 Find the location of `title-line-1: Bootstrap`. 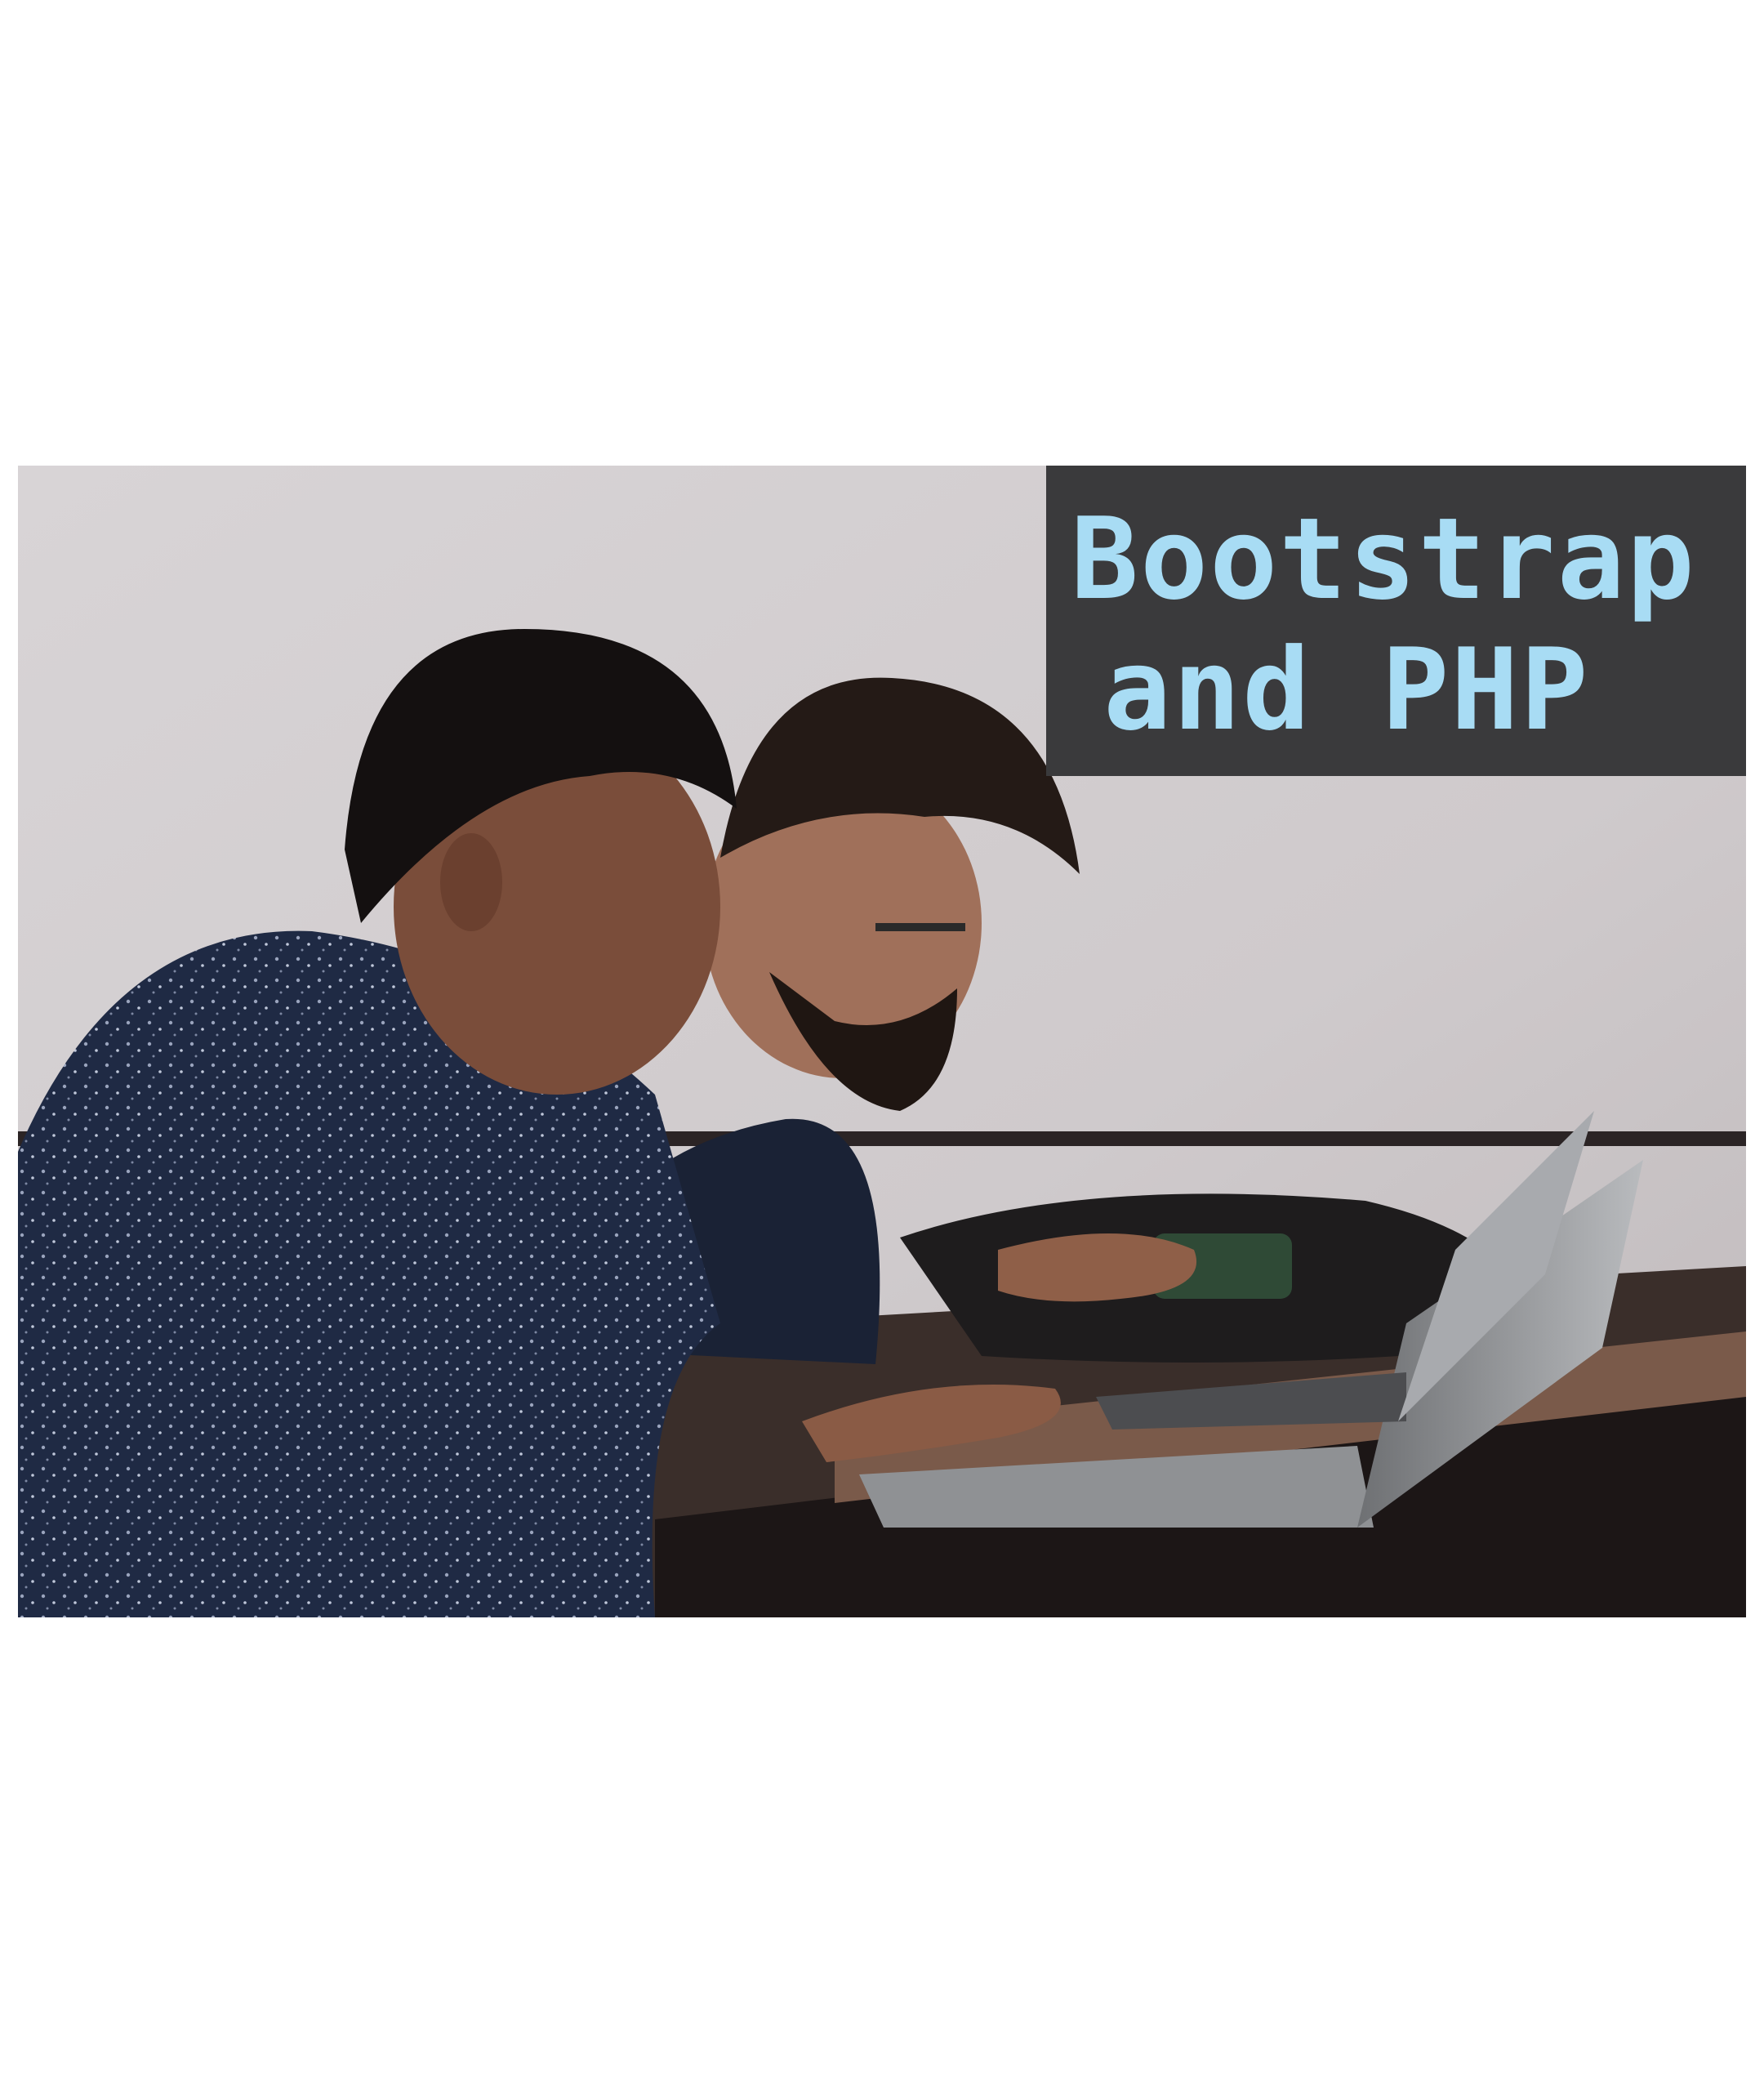

title-line-1: Bootstrap is located at coordinates (1383, 559).